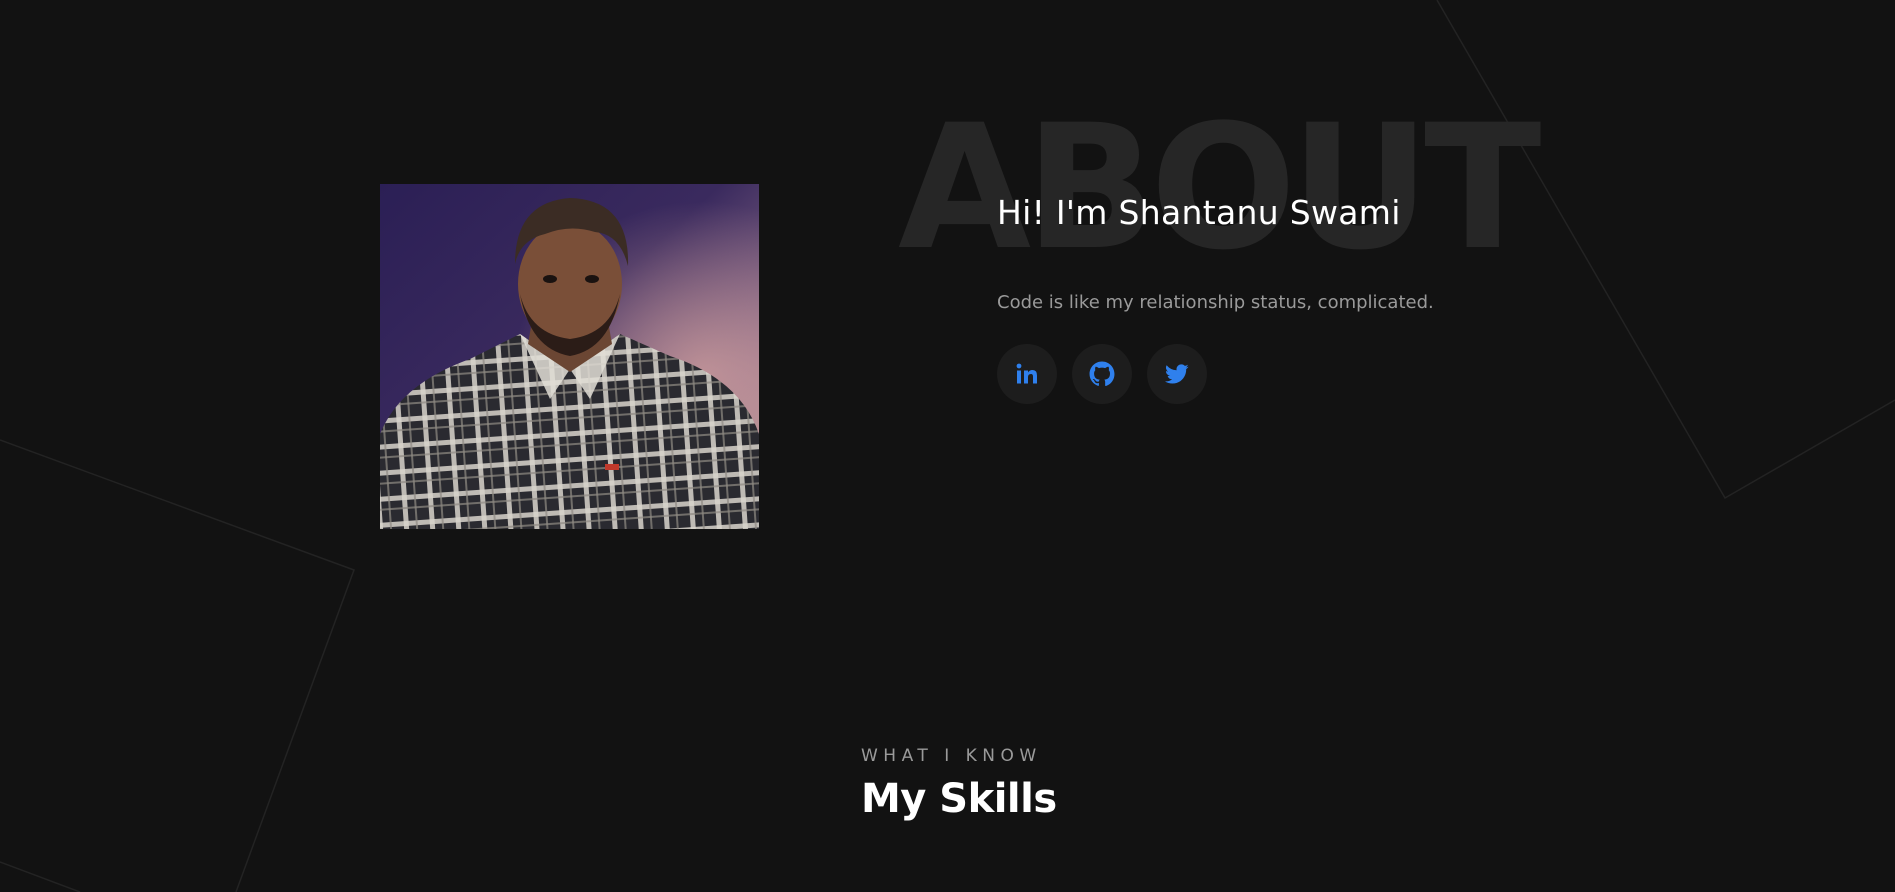 The height and width of the screenshot is (892, 1895). I want to click on social-links, so click(1102, 374).